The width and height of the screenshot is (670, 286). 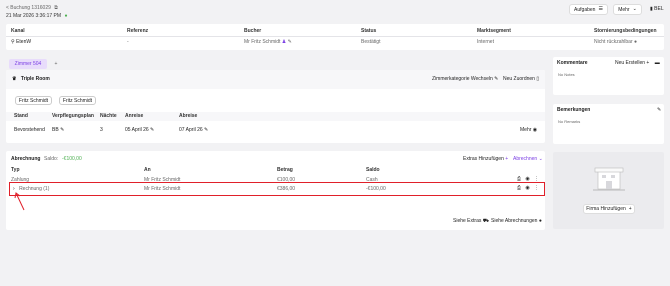 What do you see at coordinates (494, 31) in the screenshot?
I see `col-marktsegment: Marktsegment` at bounding box center [494, 31].